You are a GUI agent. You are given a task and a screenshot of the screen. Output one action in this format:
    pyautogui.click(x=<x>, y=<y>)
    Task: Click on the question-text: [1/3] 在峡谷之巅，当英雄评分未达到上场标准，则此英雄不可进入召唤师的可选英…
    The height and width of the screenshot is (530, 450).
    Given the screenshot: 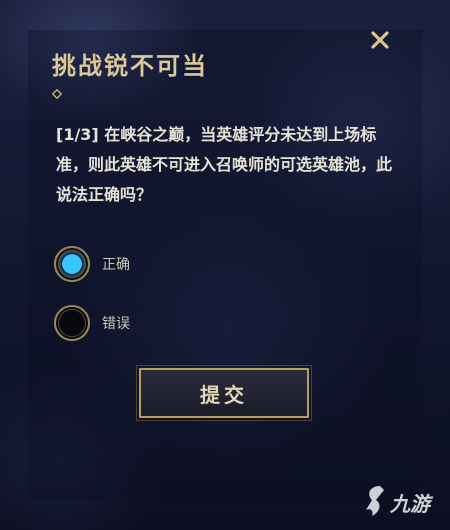 What is the action you would take?
    pyautogui.click(x=224, y=164)
    